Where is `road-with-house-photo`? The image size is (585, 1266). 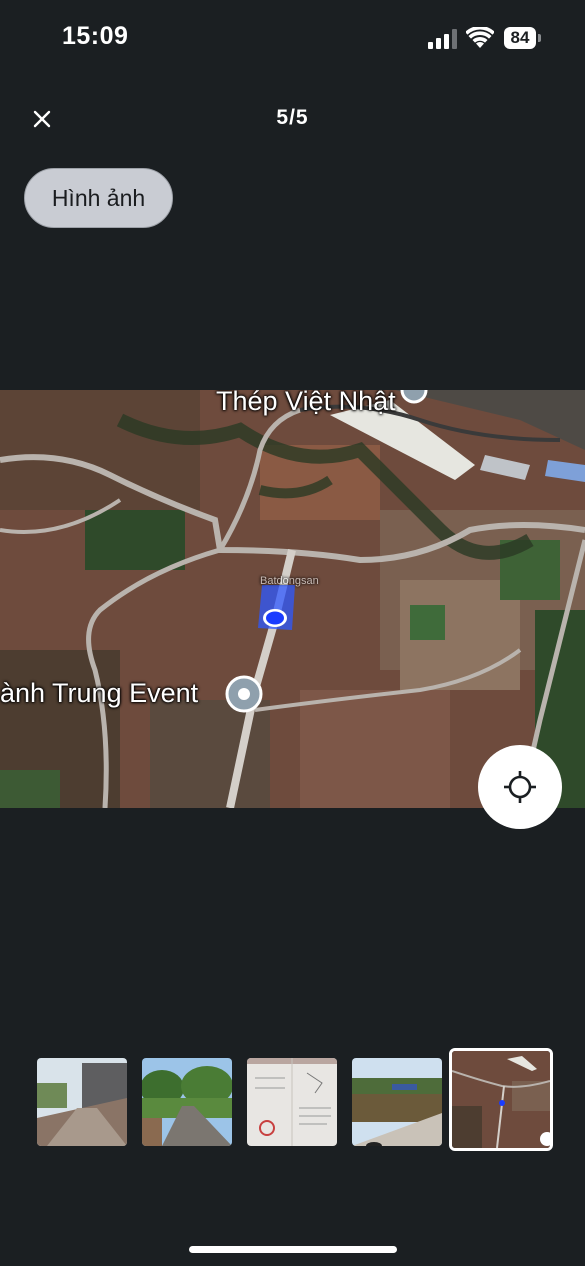 road-with-house-photo is located at coordinates (82, 1102).